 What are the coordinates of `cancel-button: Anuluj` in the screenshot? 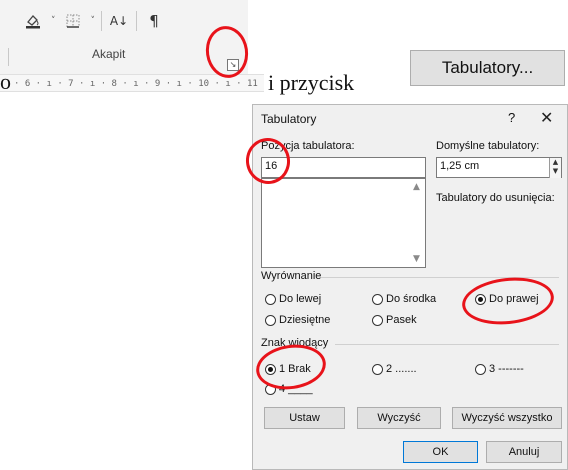 It's located at (524, 452).